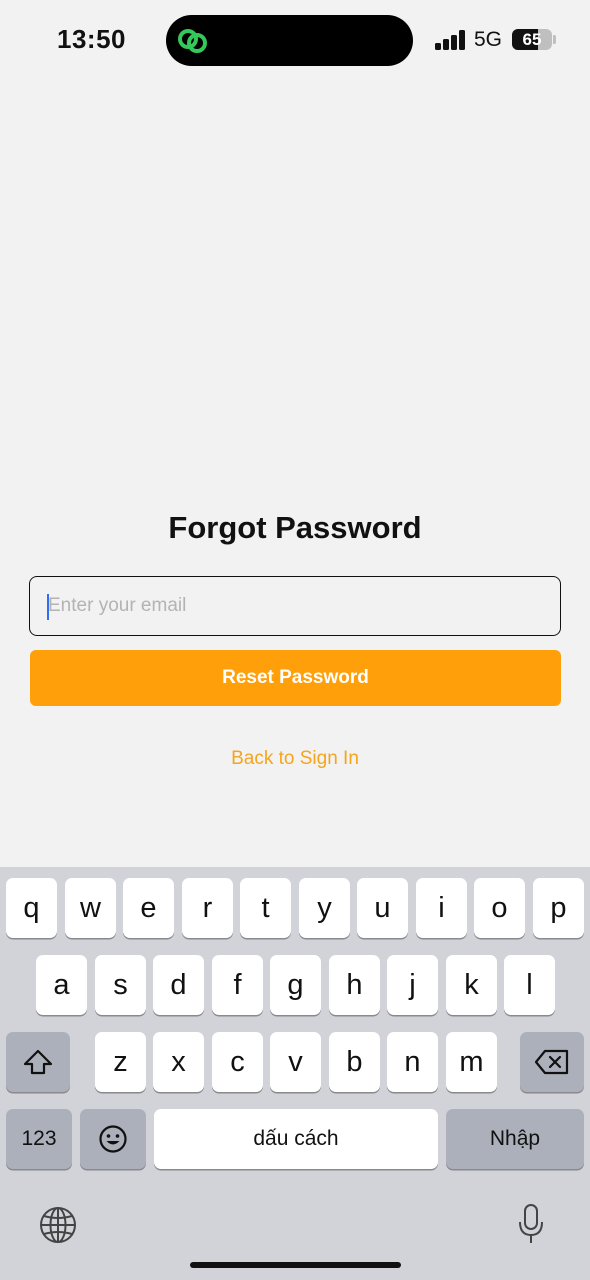 Image resolution: width=590 pixels, height=1280 pixels. What do you see at coordinates (61, 985) in the screenshot?
I see `key-a: a` at bounding box center [61, 985].